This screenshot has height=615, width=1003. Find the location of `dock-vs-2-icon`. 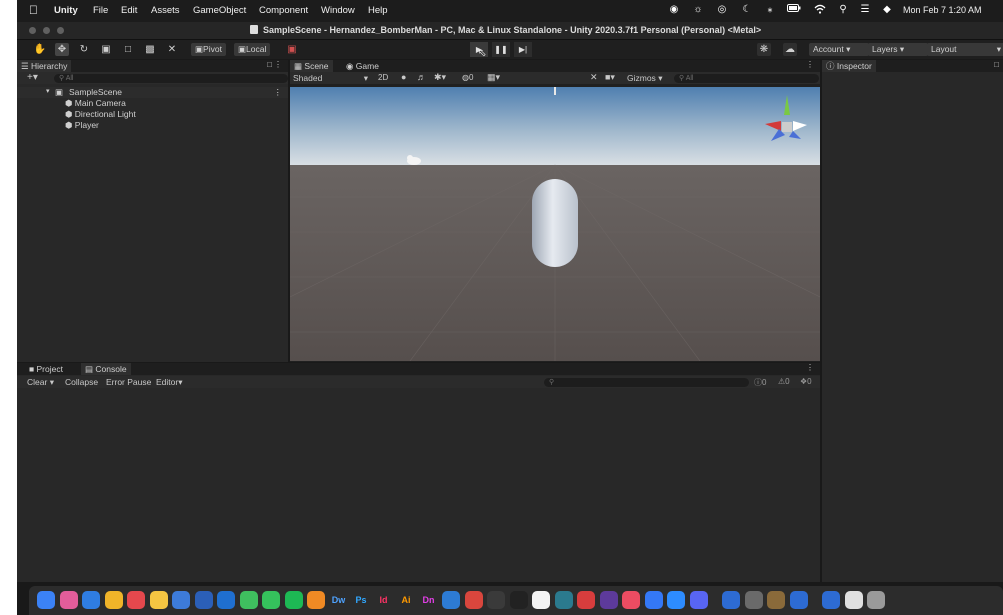

dock-vs-2-icon is located at coordinates (753, 600).